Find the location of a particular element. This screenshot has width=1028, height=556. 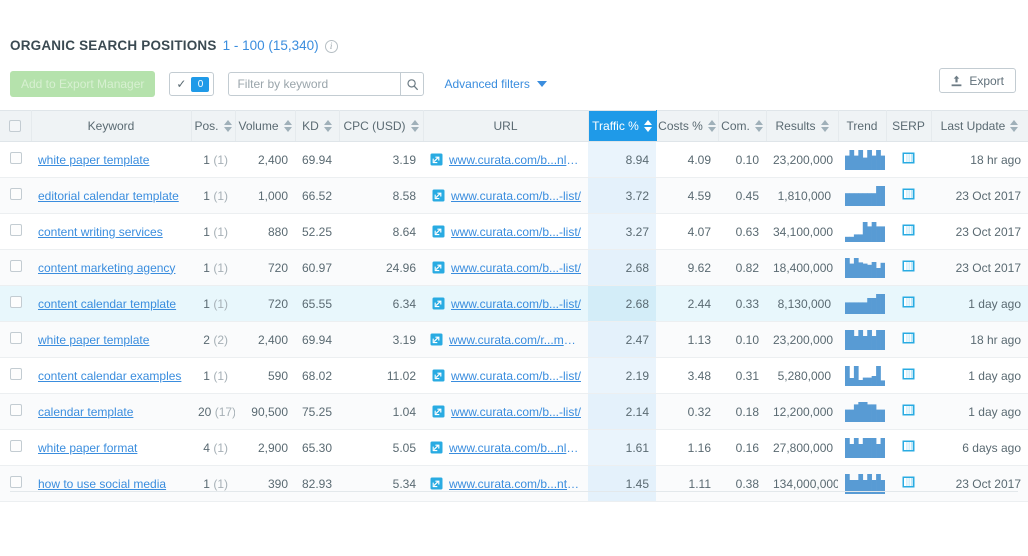

search-button is located at coordinates (412, 84).